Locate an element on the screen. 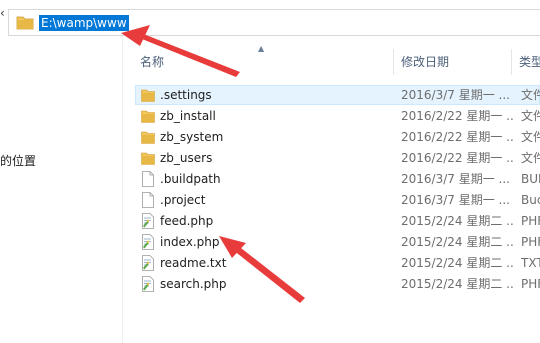 The width and height of the screenshot is (540, 343). address-bar: E:\wamp\www is located at coordinates (274, 22).